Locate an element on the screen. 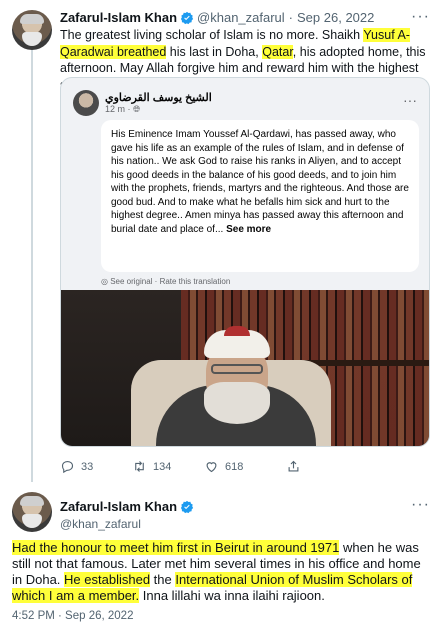 This screenshot has height=625, width=446. tweet-2-header: Zafarul-Islam Khan is located at coordinates (128, 506).